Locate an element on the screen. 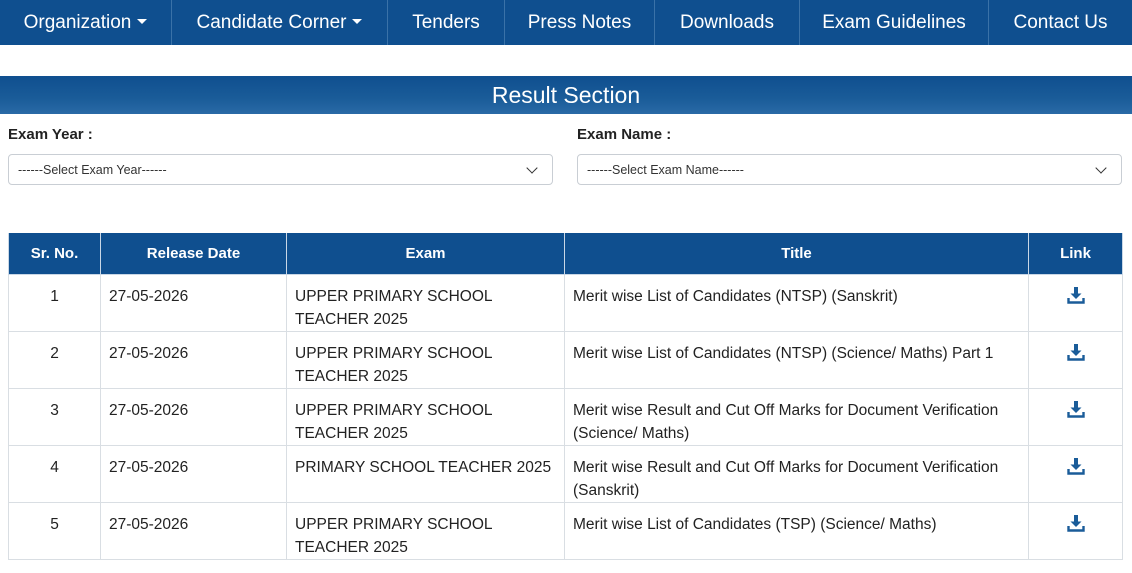  nav-exam-guidelines: Exam Guidelines is located at coordinates (894, 22).